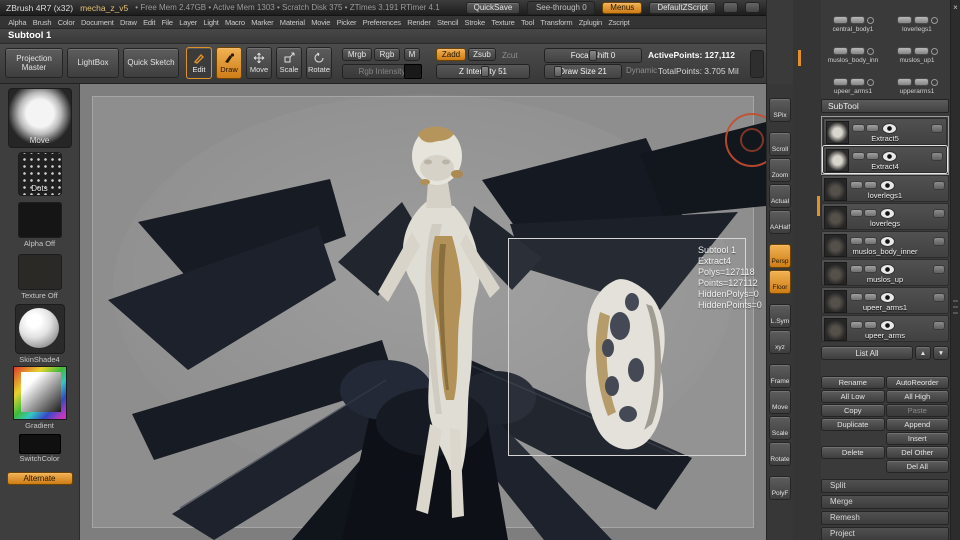 The image size is (960, 540). I want to click on z-intensity-handle, so click(485, 71).